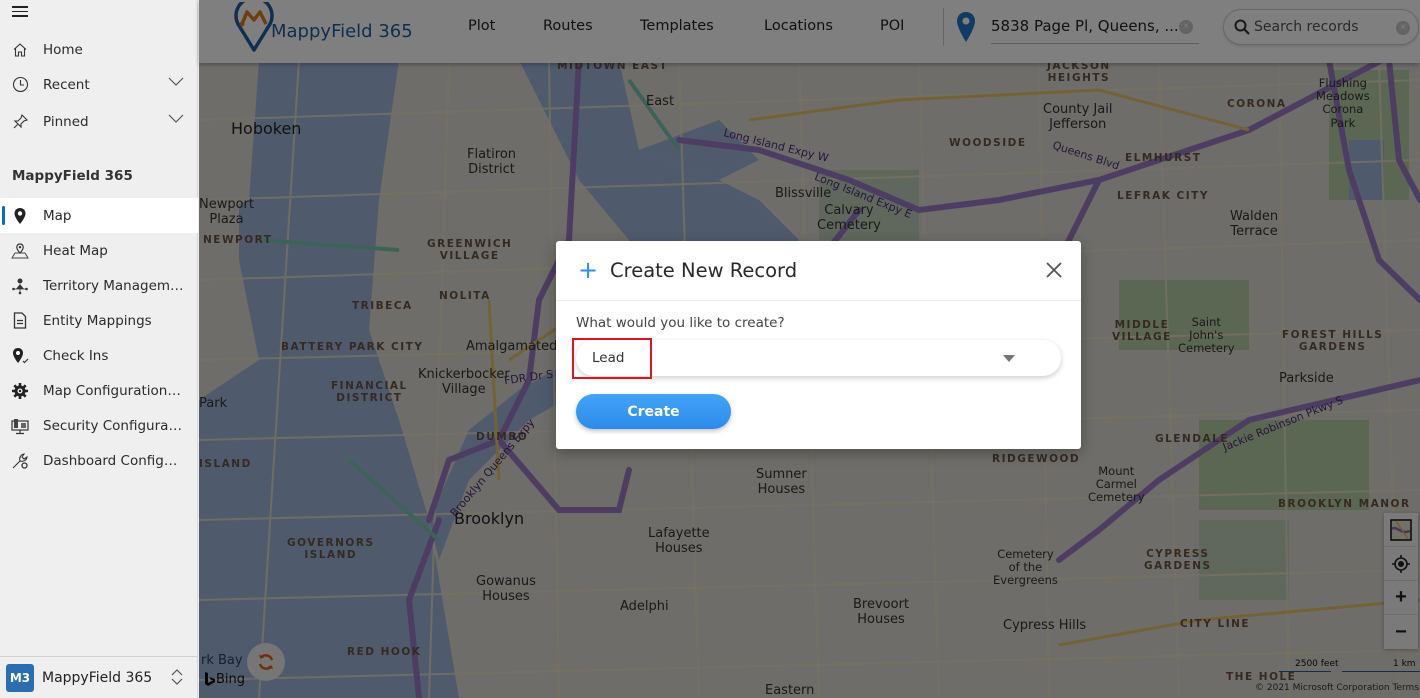 The width and height of the screenshot is (1420, 698). I want to click on sidebar-item-label: Territory Management, so click(114, 285).